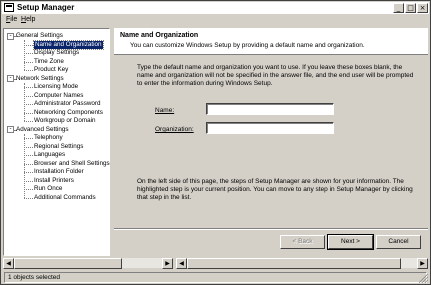 The width and height of the screenshot is (431, 285). What do you see at coordinates (72, 164) in the screenshot?
I see `tree-item: Browser and Shell Settings` at bounding box center [72, 164].